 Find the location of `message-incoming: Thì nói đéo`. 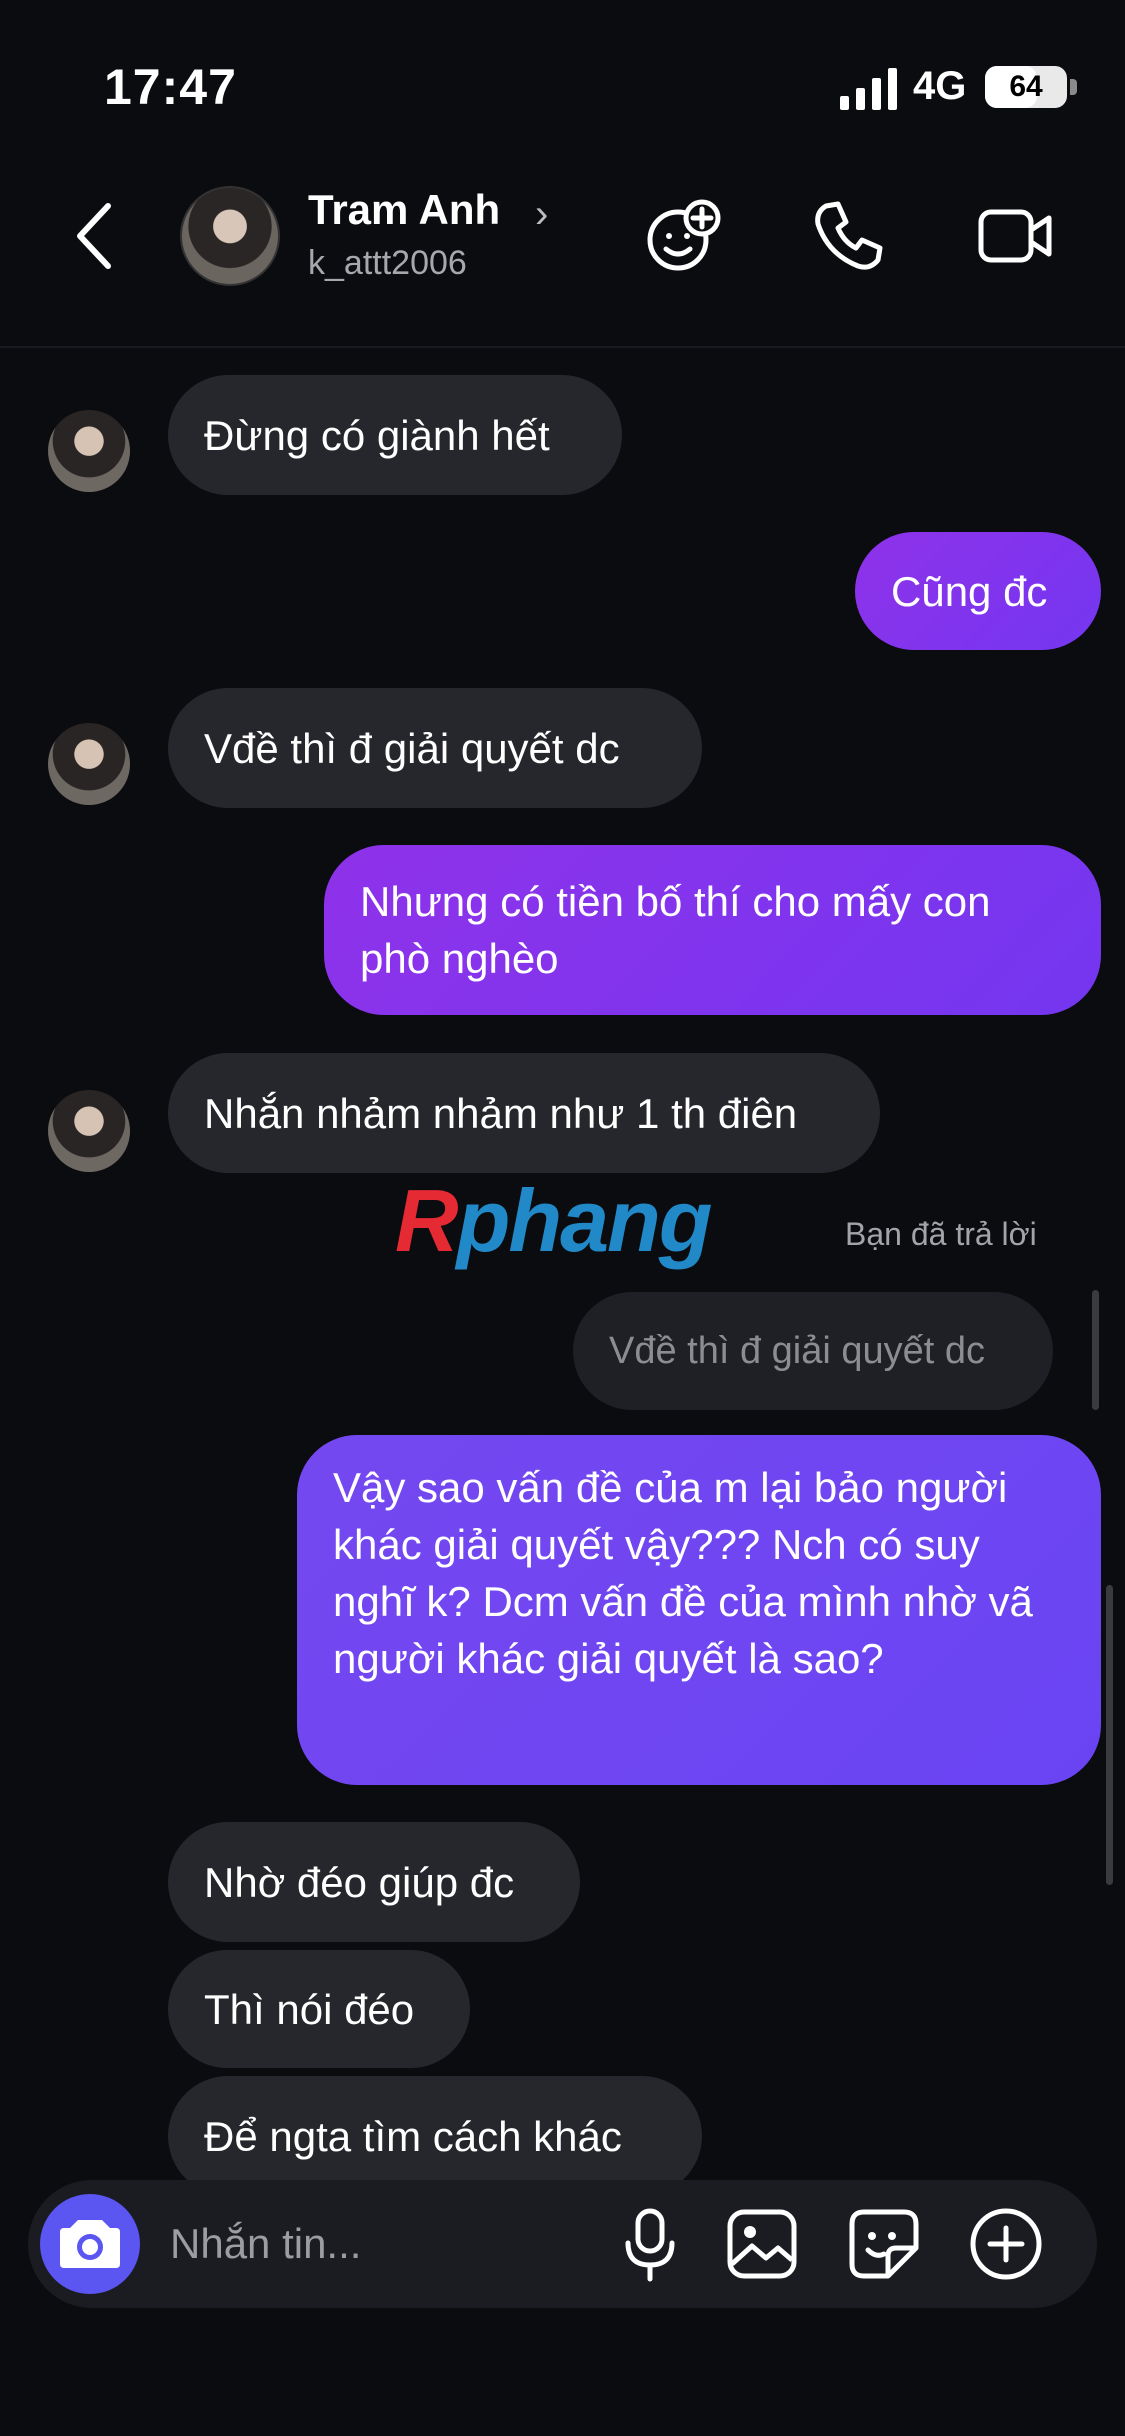

message-incoming: Thì nói đéo is located at coordinates (319, 2009).